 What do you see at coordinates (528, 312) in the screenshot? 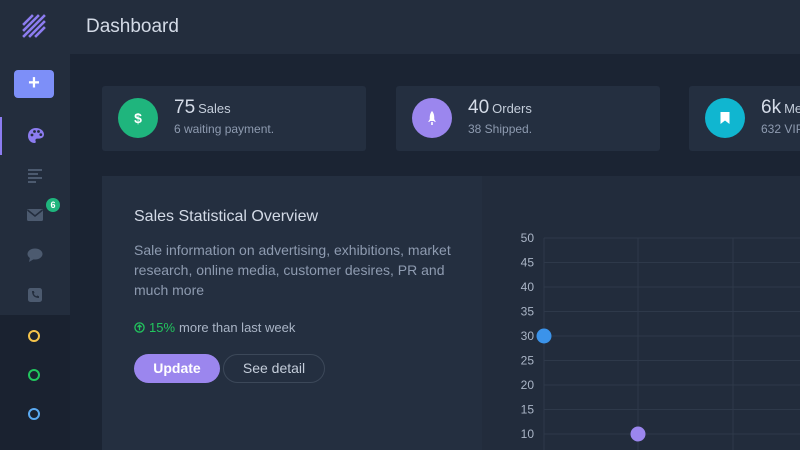
I see `y-tick-label: 35` at bounding box center [528, 312].